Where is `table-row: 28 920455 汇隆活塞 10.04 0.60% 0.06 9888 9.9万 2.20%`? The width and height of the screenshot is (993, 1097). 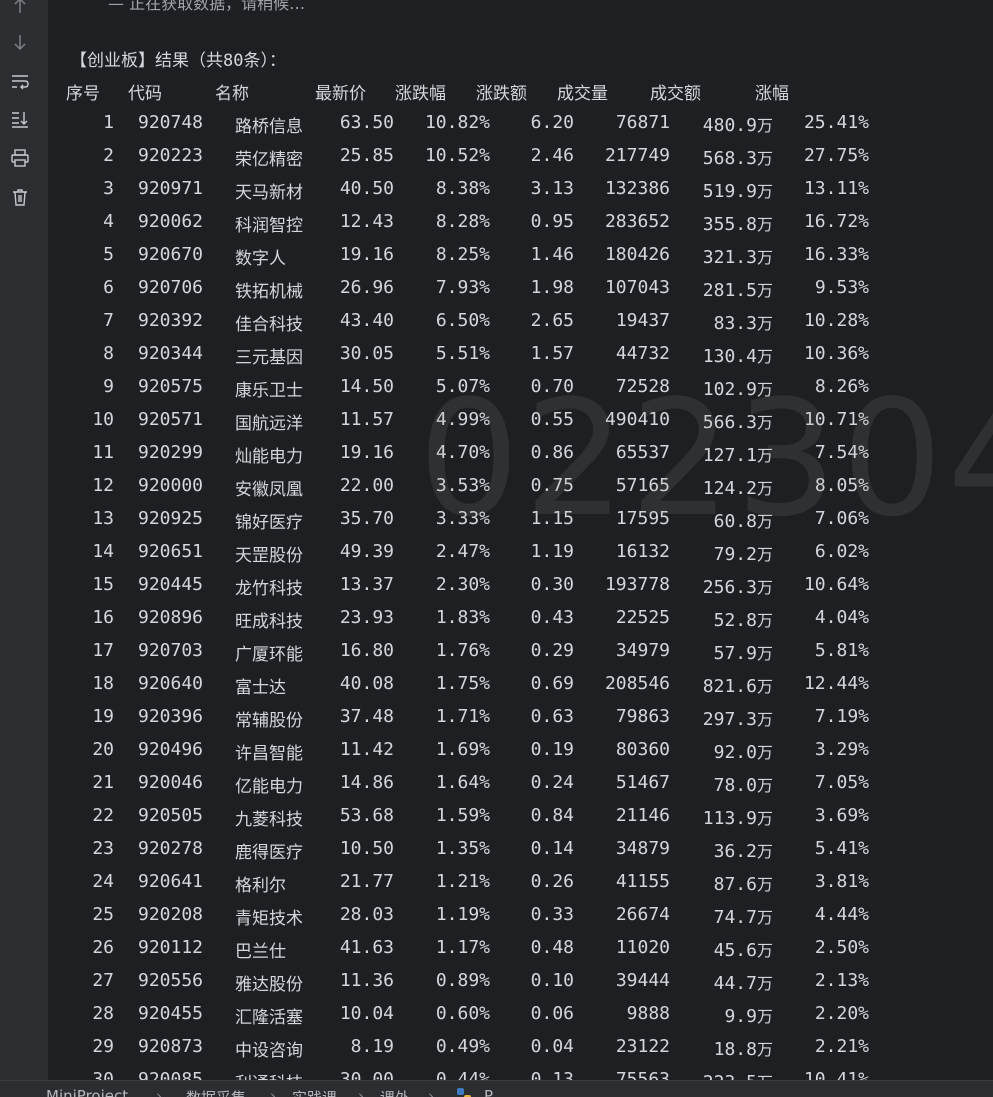
table-row: 28 920455 汇隆活塞 10.04 0.60% 0.06 9888 9.9万 2.20% is located at coordinates (520, 1019).